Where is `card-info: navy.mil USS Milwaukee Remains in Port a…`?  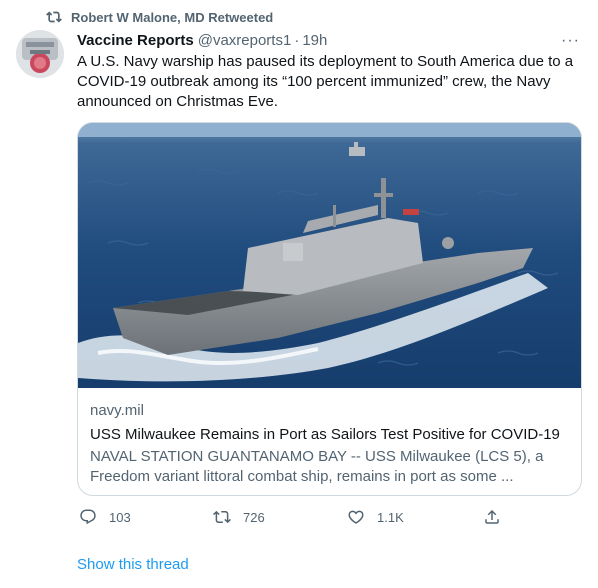
card-info: navy.mil USS Milwaukee Remains in Port a… is located at coordinates (329, 444).